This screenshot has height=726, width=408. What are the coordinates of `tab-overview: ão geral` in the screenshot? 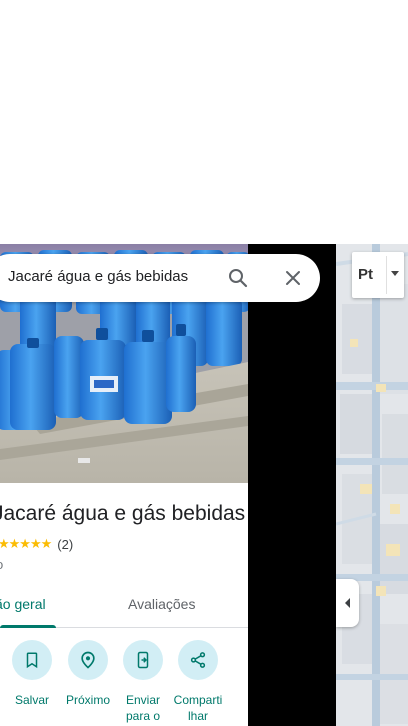 It's located at (23, 604).